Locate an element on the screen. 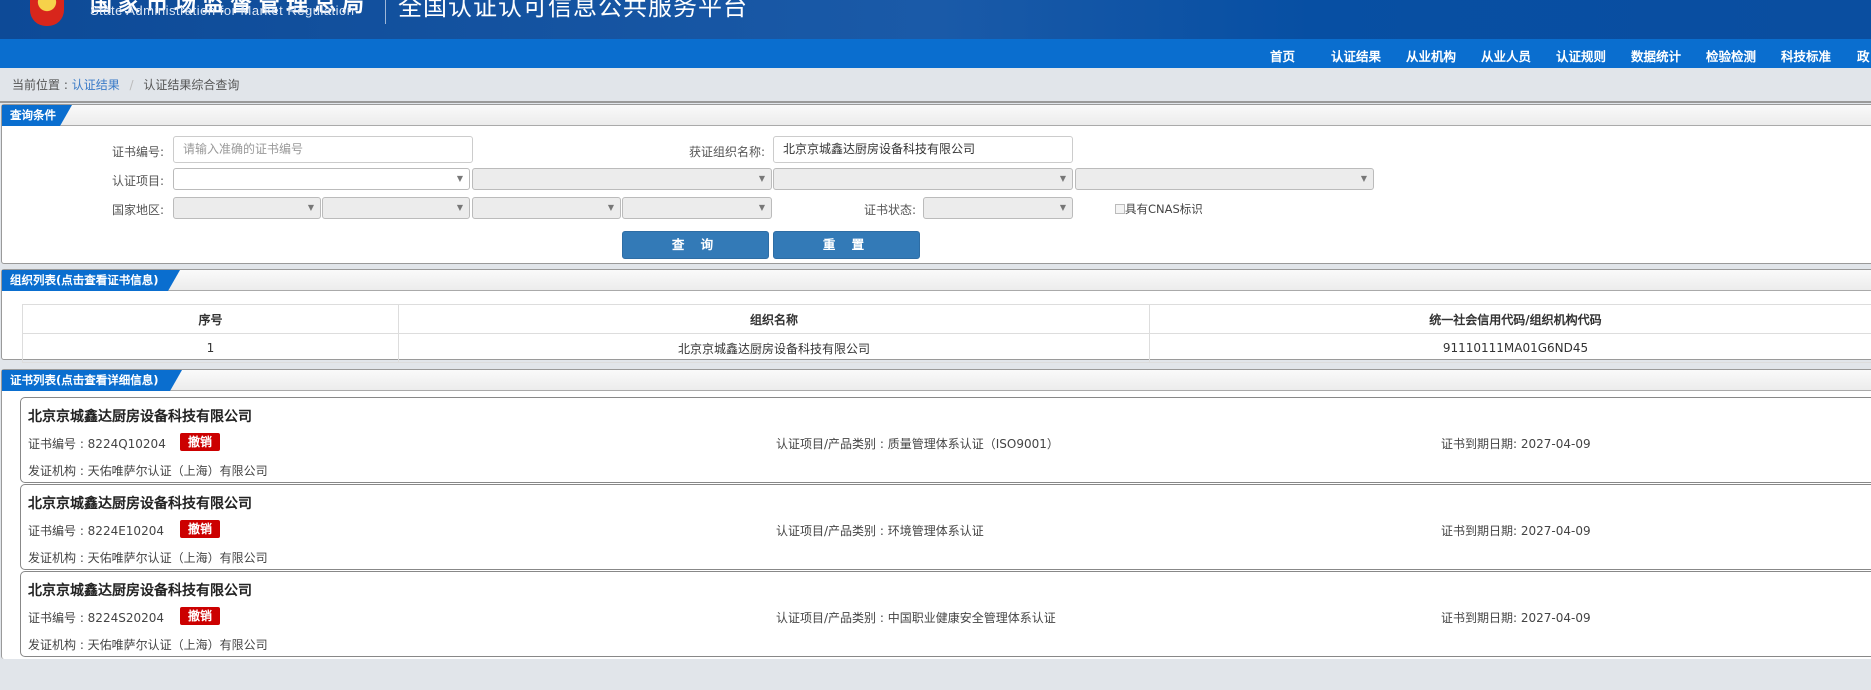 Image resolution: width=1871 pixels, height=690 pixels. nav-standards: 科技标准 is located at coordinates (1806, 55).